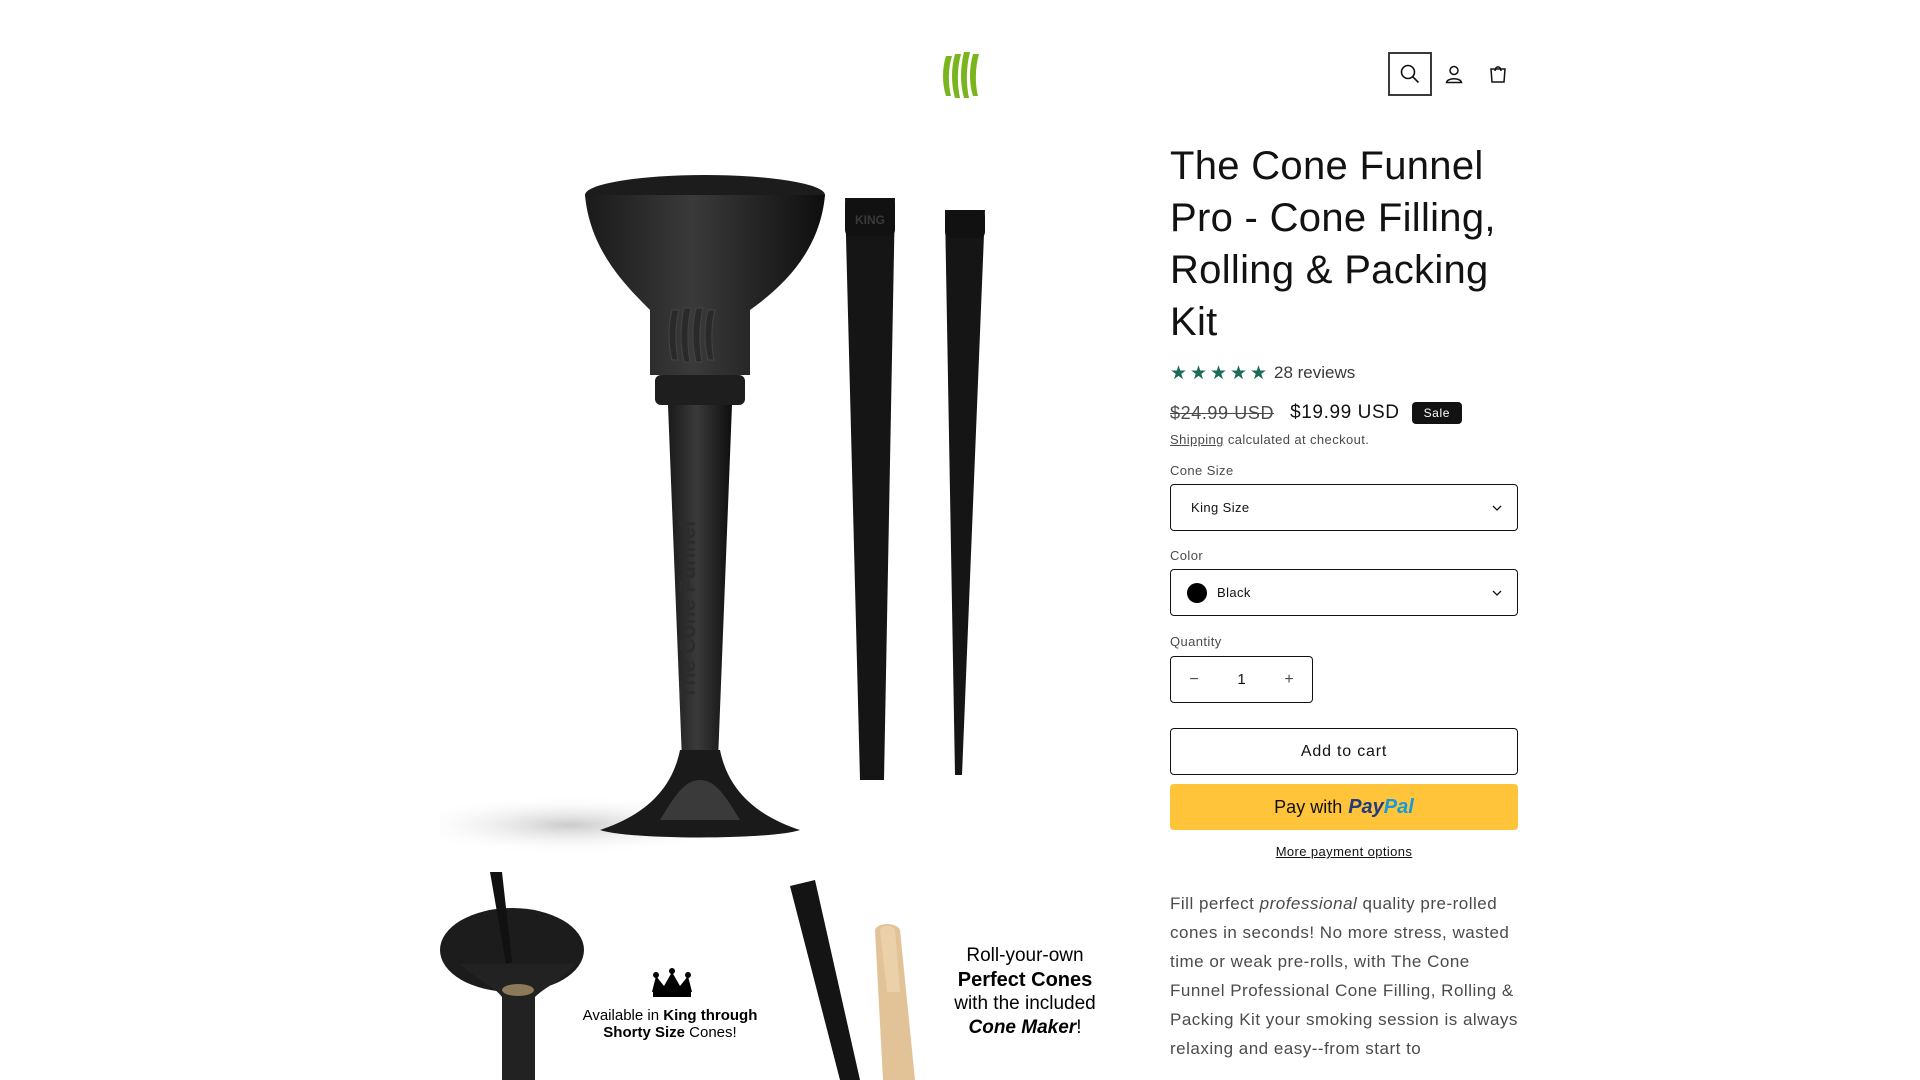 Image resolution: width=1920 pixels, height=1080 pixels. I want to click on product-rating: ★ ★ ★ ★ ★ 28 reviews, so click(1344, 373).